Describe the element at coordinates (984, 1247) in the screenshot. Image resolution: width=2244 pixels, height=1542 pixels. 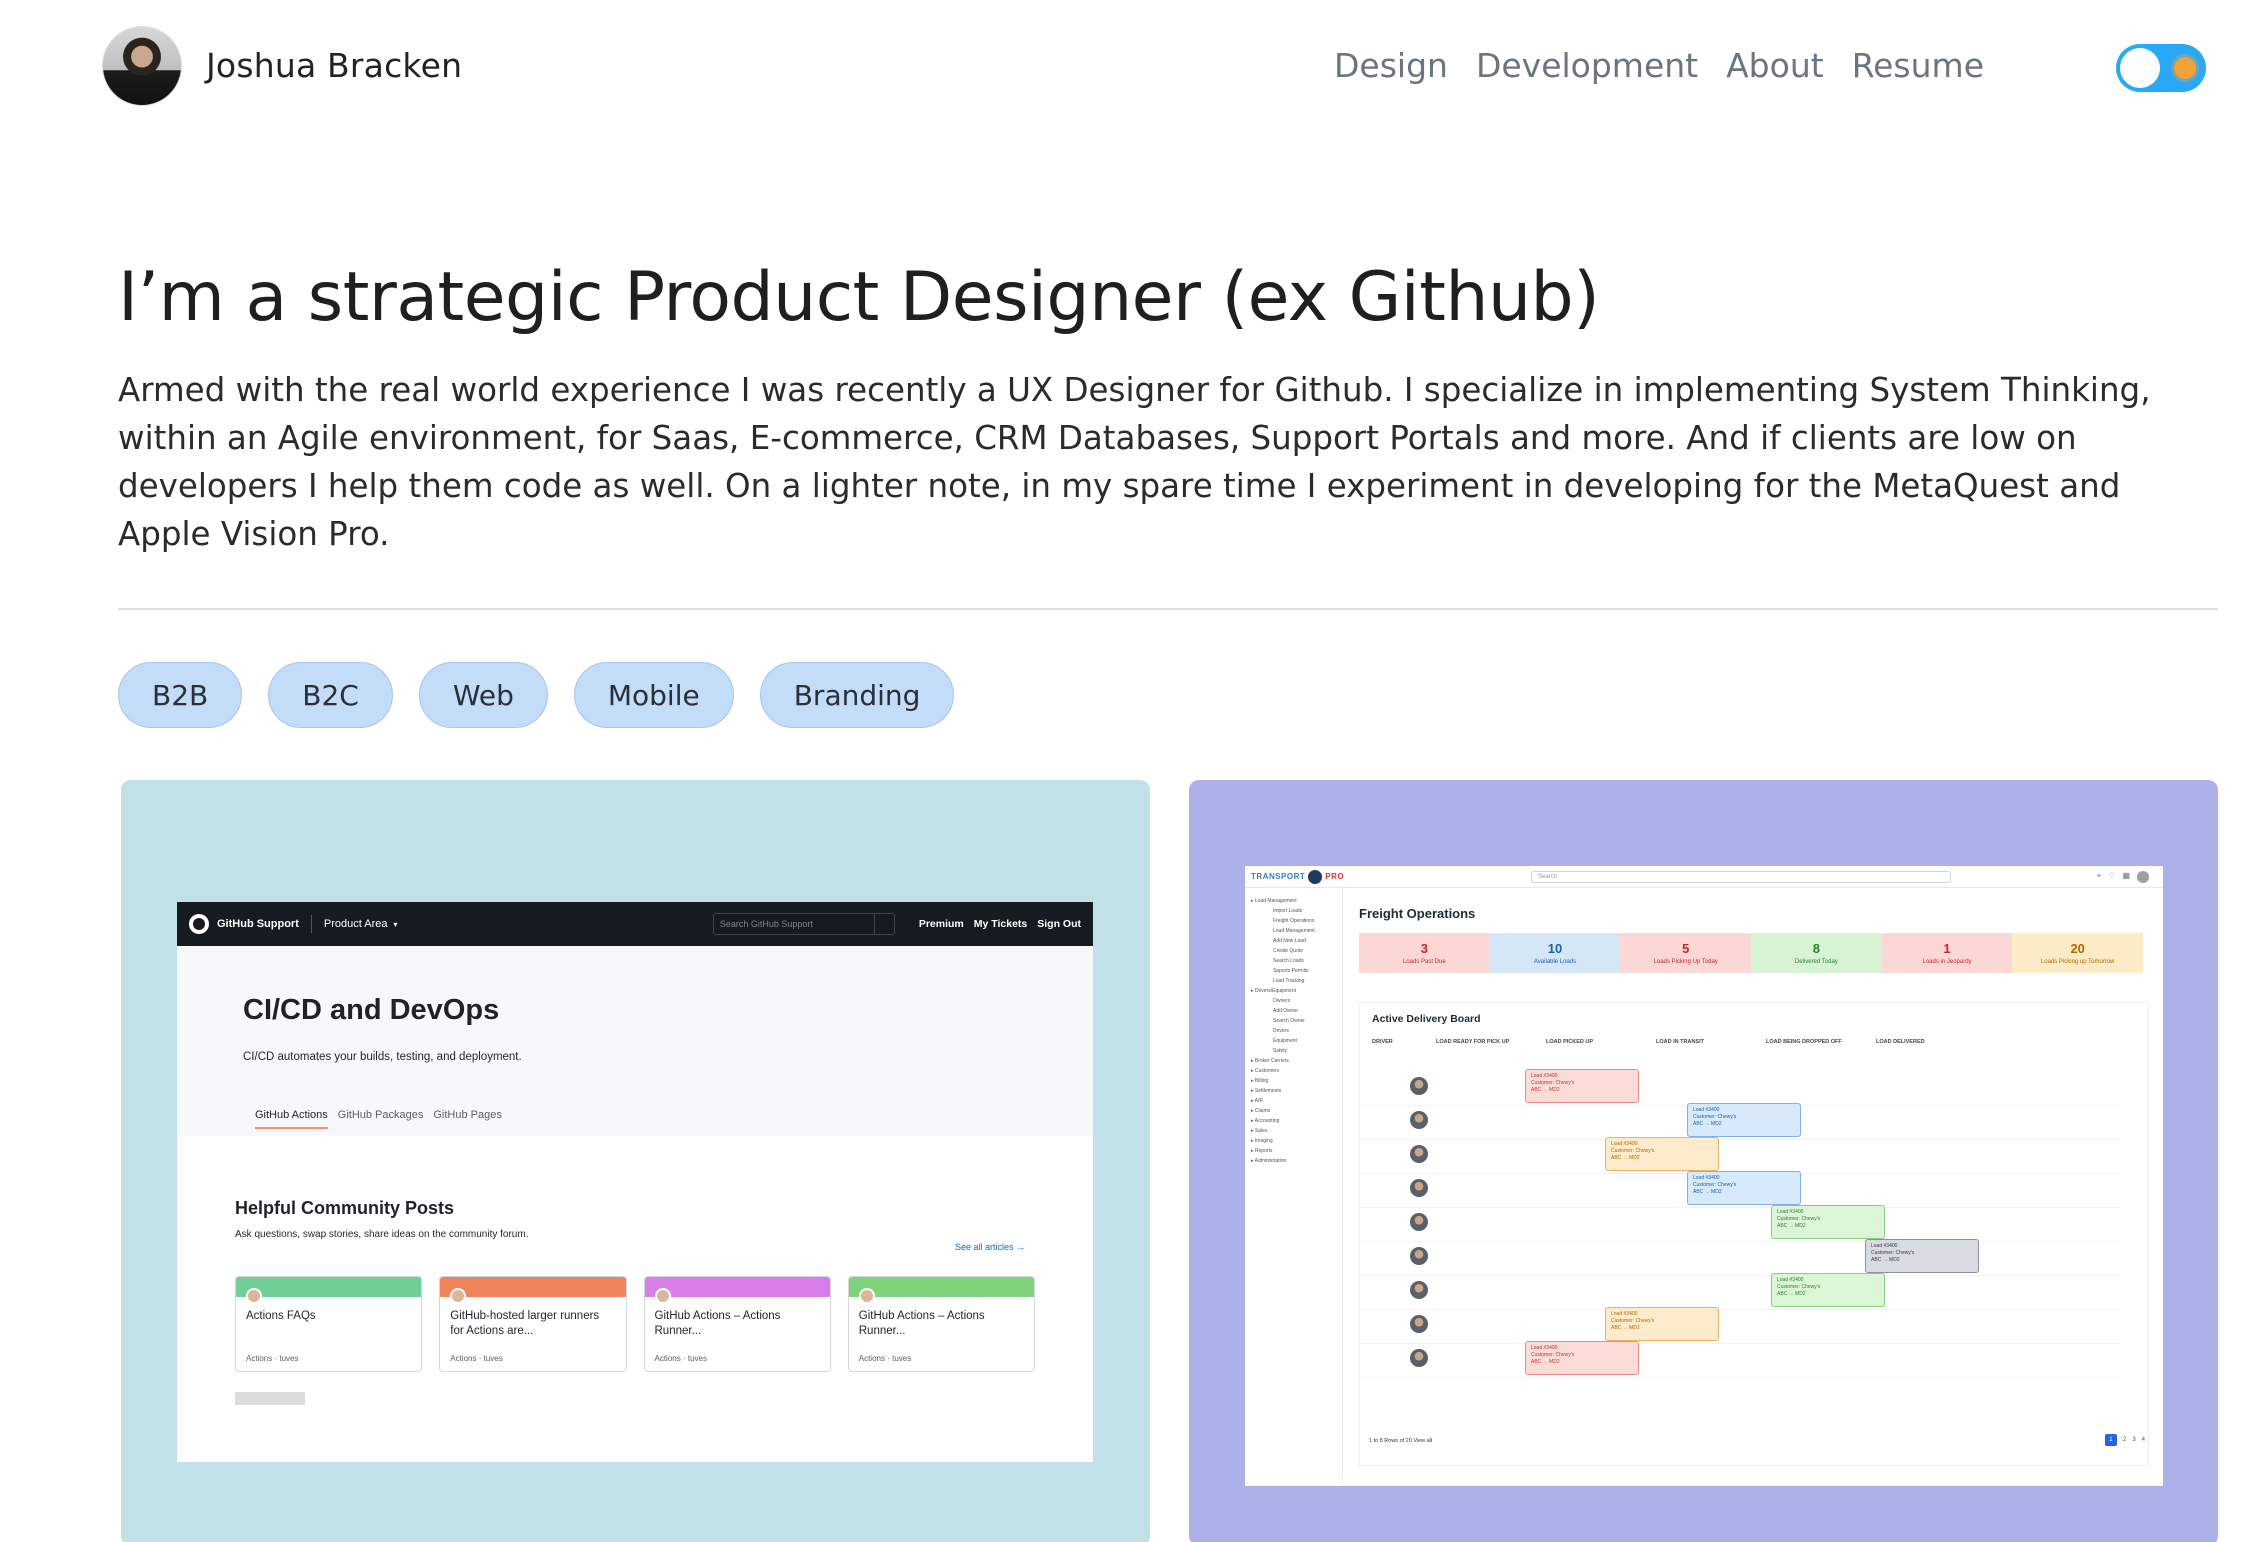
I see `see-all-label: See all articles` at that location.